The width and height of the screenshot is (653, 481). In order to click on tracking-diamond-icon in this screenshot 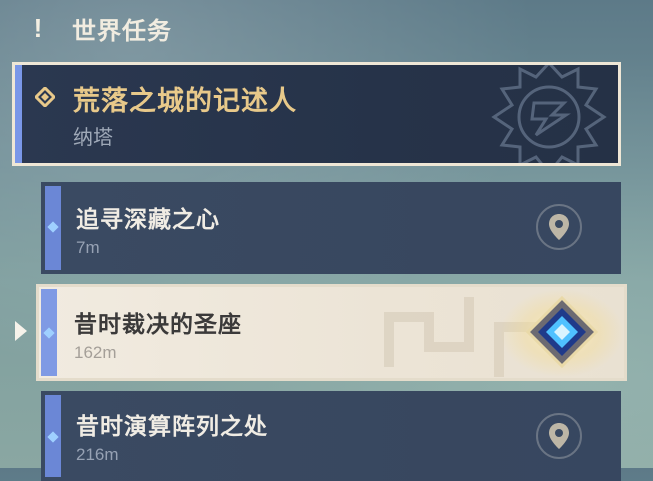, I will do `click(560, 333)`.